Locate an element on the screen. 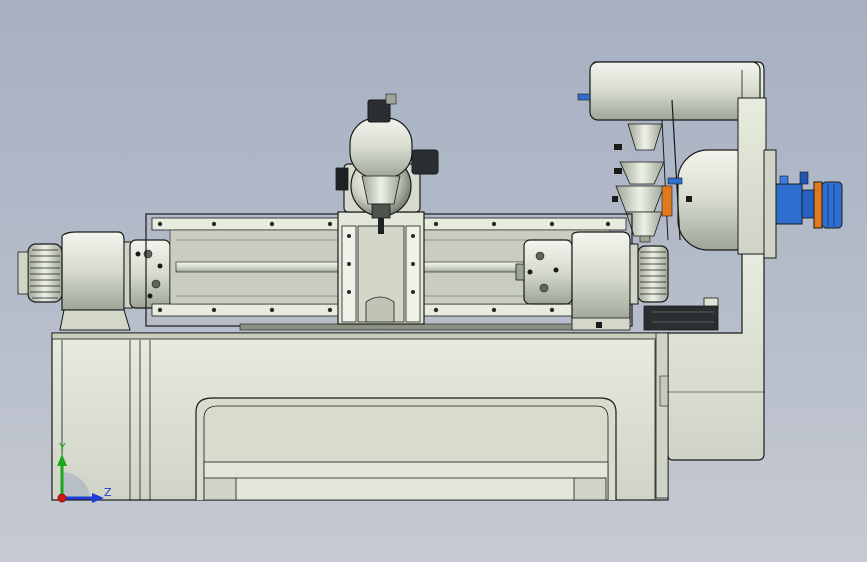 Image resolution: width=867 pixels, height=562 pixels. spindle-carriage is located at coordinates (387, 209).